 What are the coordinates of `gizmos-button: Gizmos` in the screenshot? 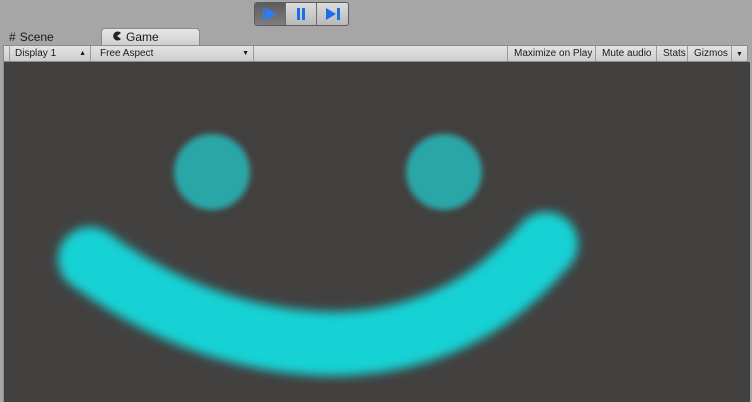 It's located at (710, 53).